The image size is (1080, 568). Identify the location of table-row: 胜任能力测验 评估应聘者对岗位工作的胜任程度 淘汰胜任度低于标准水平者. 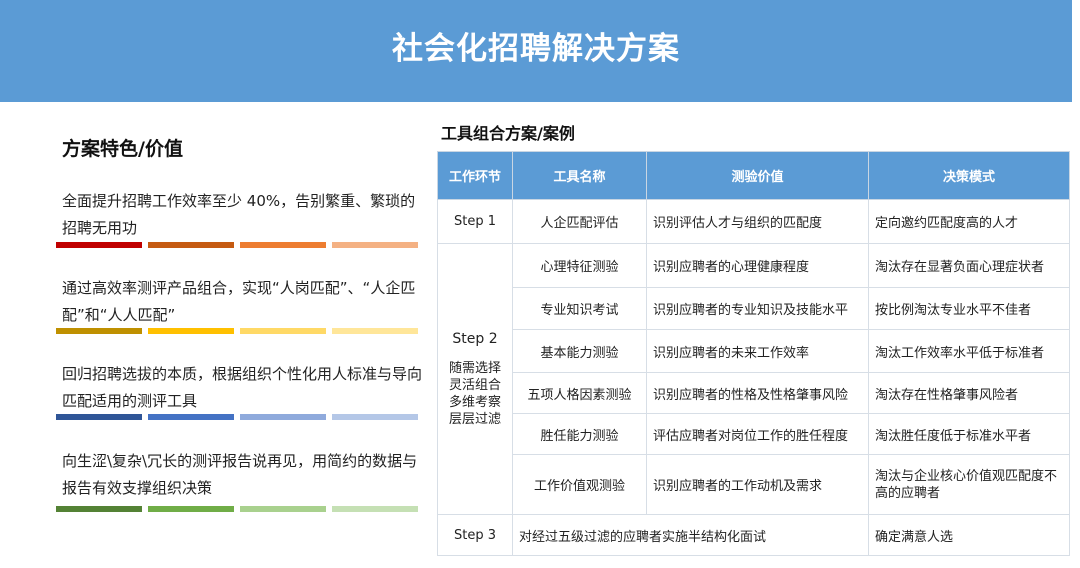
(754, 434).